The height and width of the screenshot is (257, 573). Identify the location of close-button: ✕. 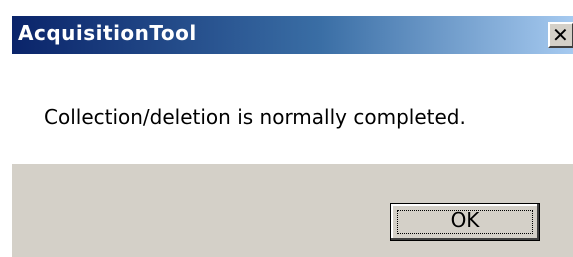
(560, 35).